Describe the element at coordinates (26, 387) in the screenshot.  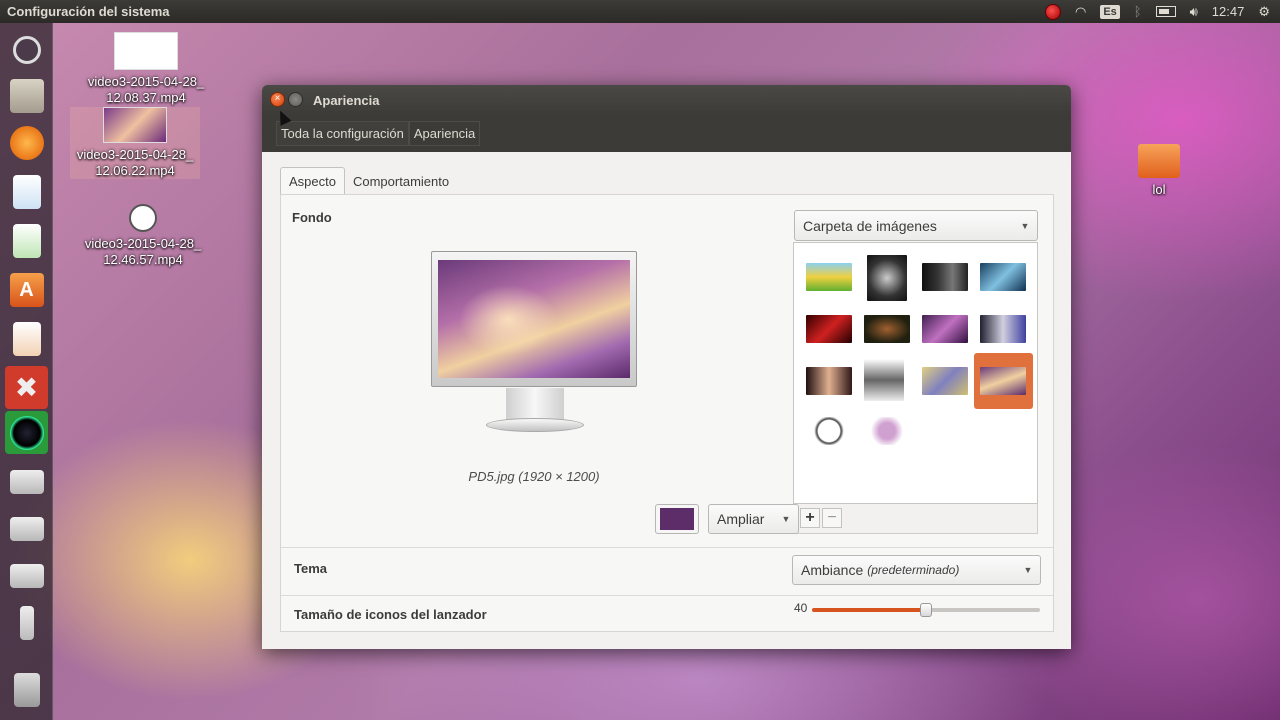
I see `settings-icon: ✖` at that location.